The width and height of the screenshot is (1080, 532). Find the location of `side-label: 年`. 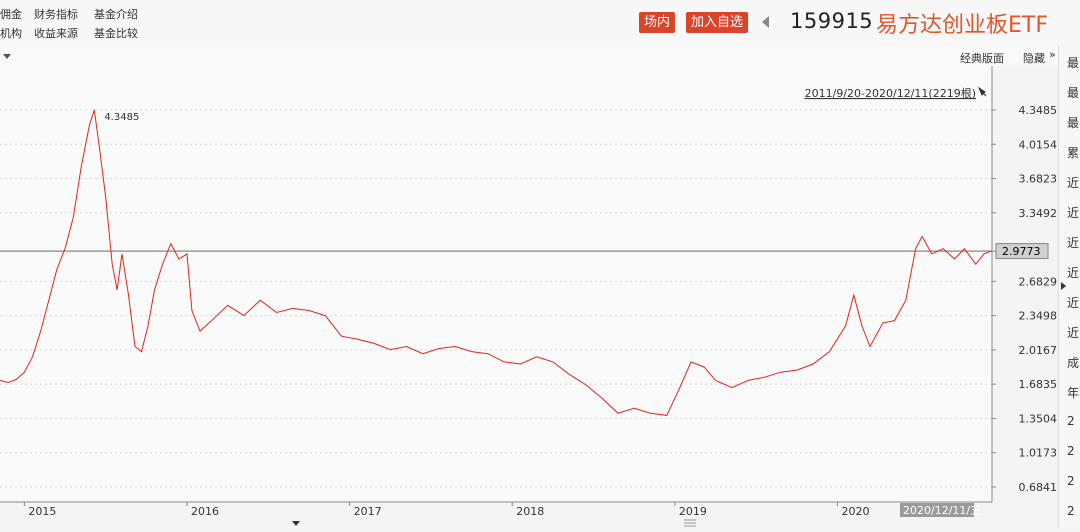

side-label: 年 is located at coordinates (1073, 393).